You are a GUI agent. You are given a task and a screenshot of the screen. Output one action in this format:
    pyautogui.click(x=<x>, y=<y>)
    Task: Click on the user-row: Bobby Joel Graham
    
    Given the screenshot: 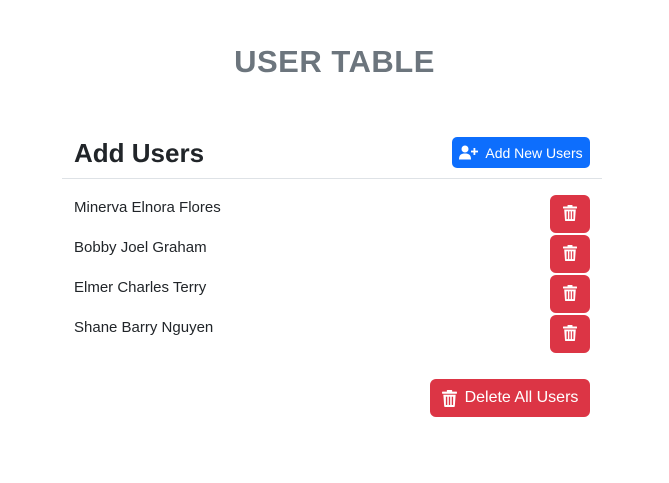 What is the action you would take?
    pyautogui.click(x=332, y=255)
    